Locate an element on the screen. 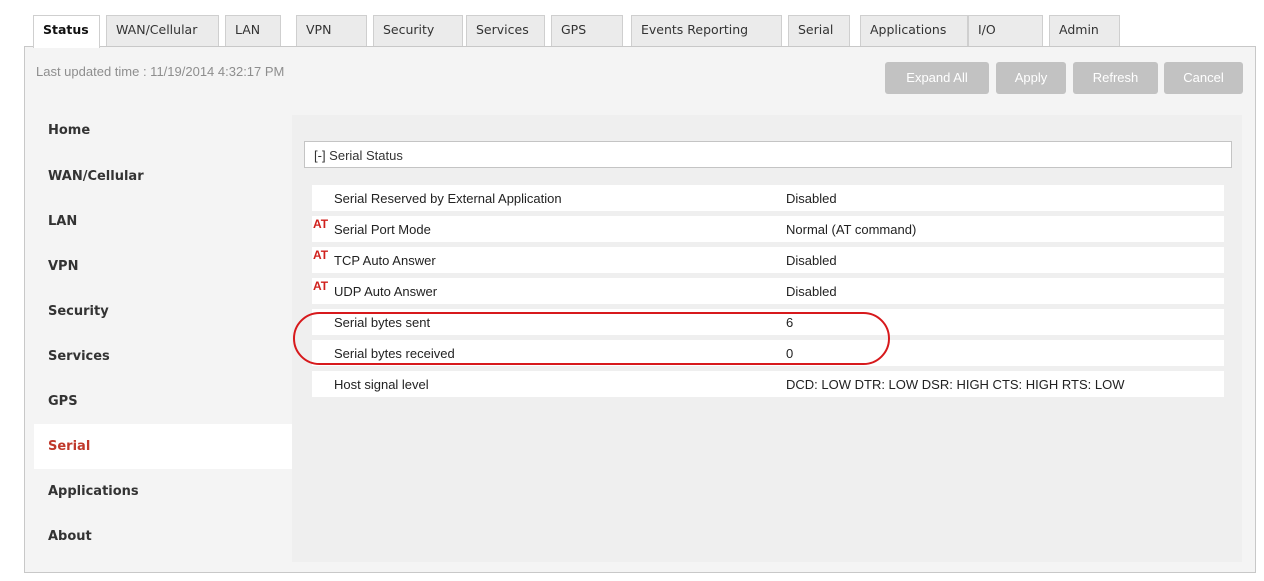 Image resolution: width=1264 pixels, height=581 pixels. row-label: TCP Auto Answer is located at coordinates (385, 260).